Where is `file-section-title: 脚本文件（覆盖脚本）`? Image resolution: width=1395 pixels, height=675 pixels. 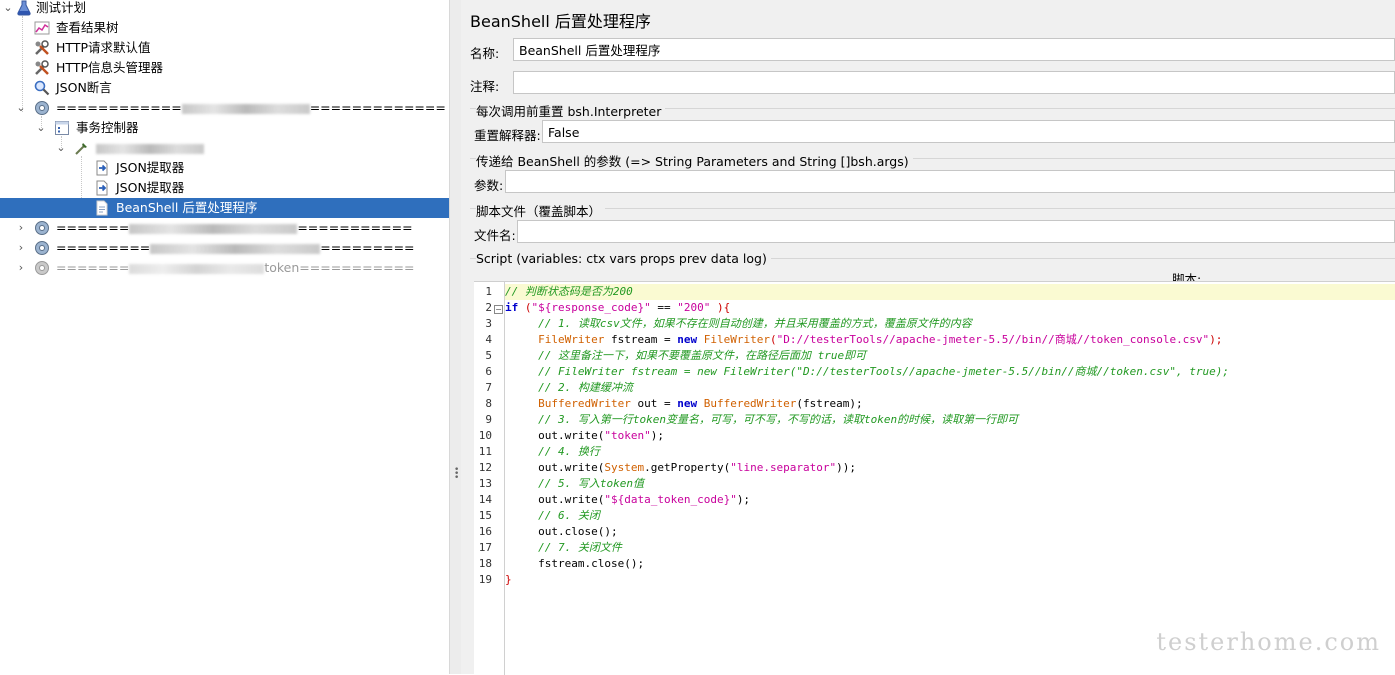 file-section-title: 脚本文件（覆盖脚本） is located at coordinates (541, 210).